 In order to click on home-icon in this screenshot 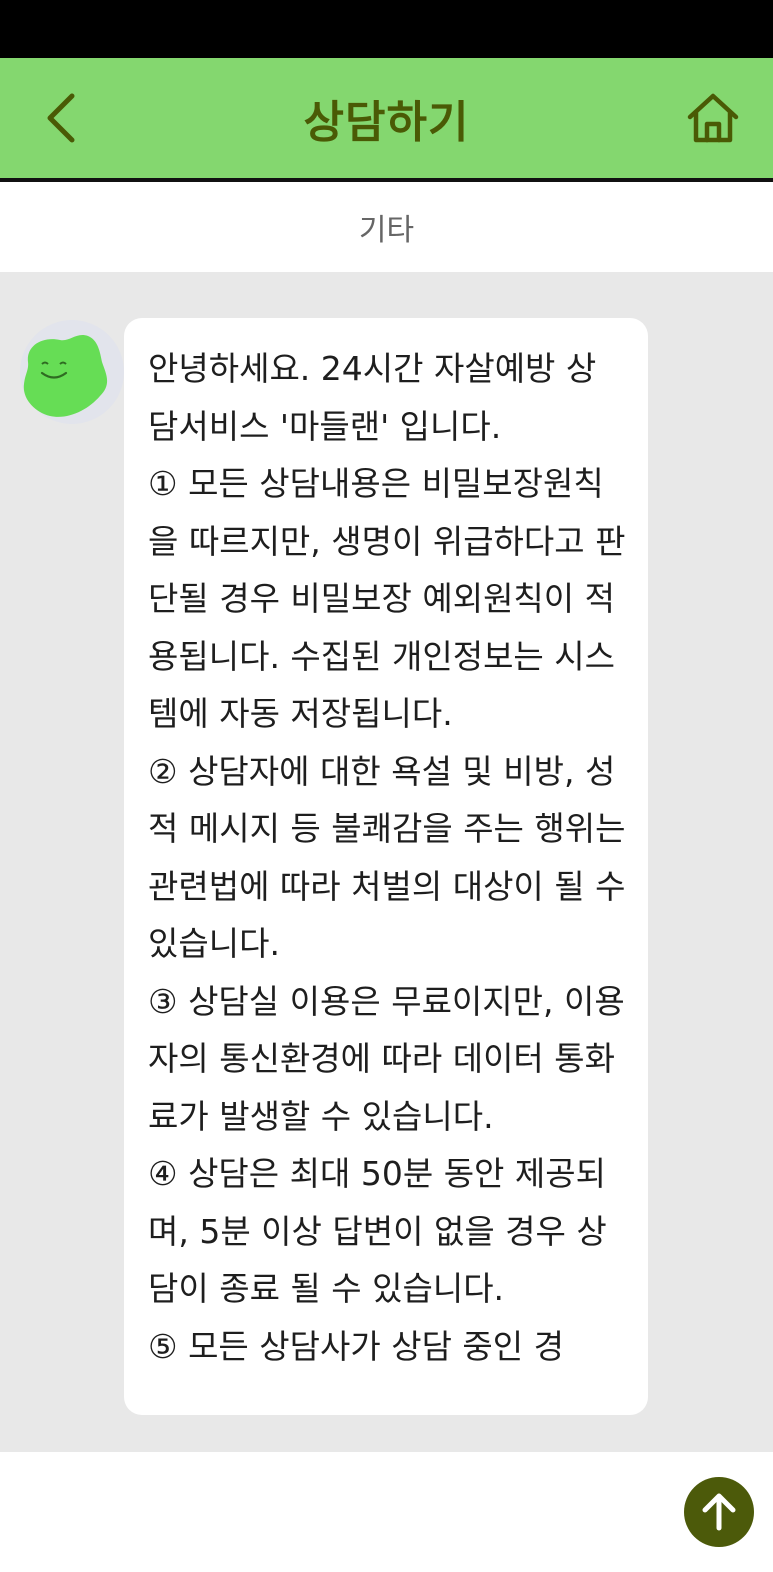, I will do `click(713, 118)`.